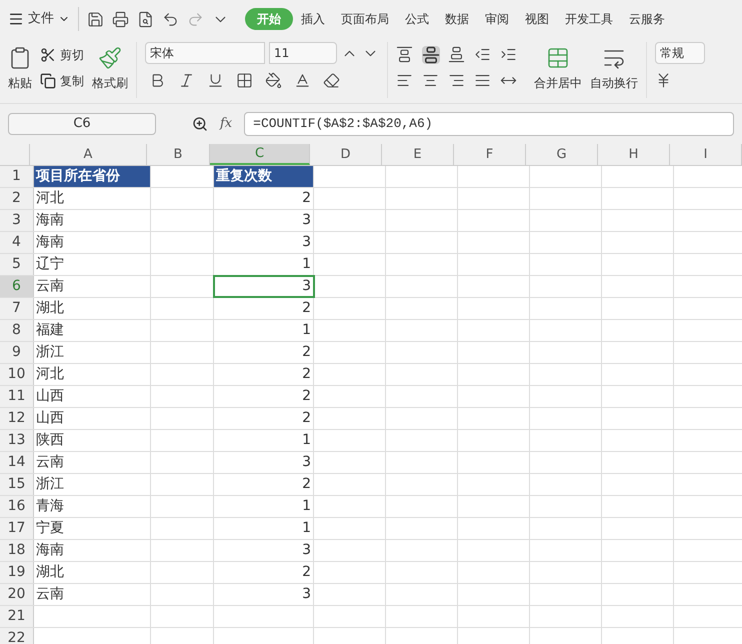 The image size is (742, 644). What do you see at coordinates (120, 19) in the screenshot?
I see `print-icon` at bounding box center [120, 19].